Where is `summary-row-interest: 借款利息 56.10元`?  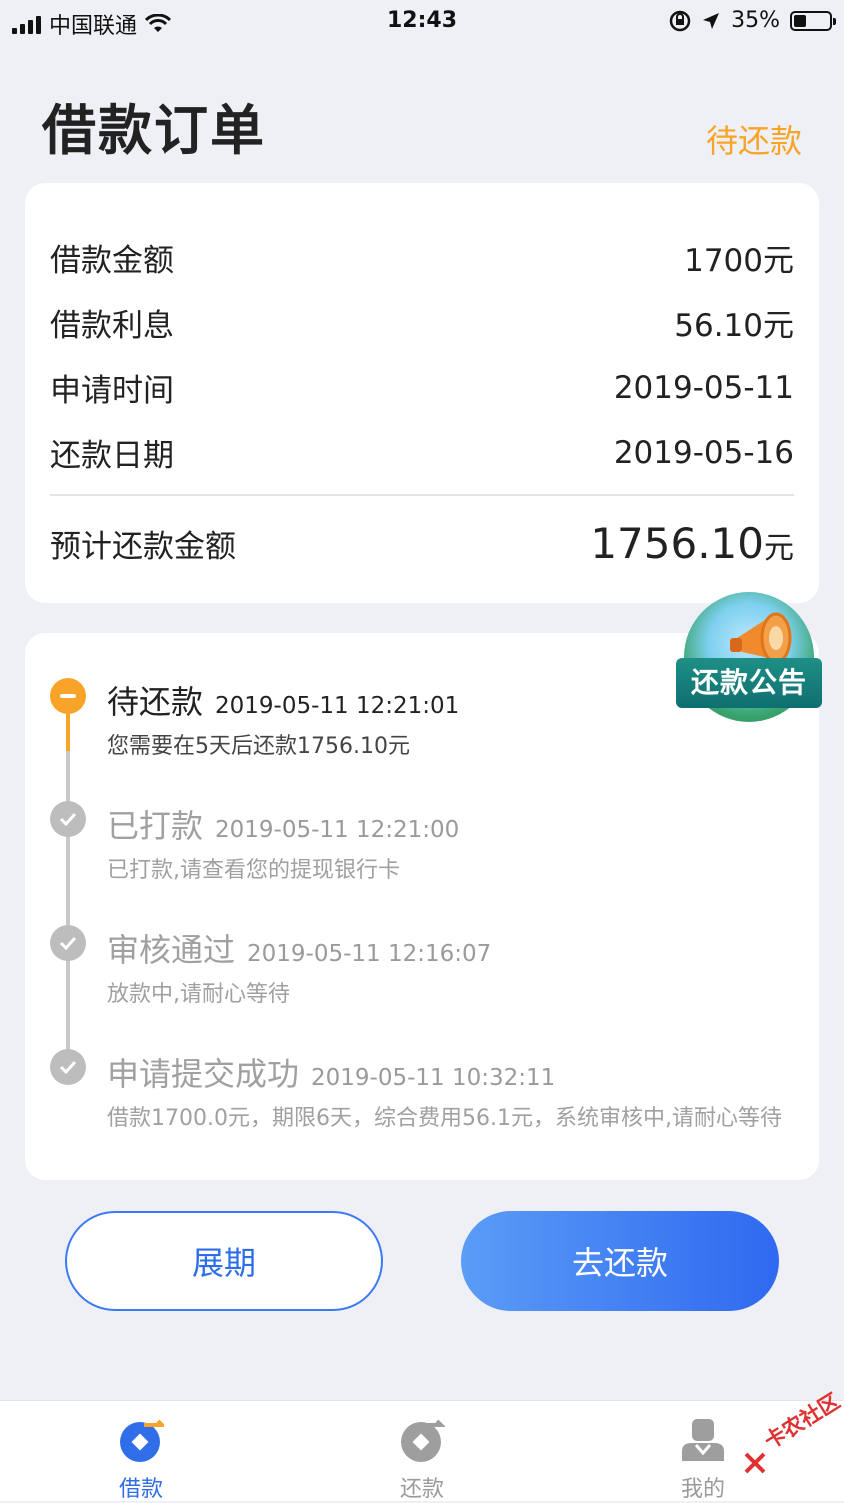 summary-row-interest: 借款利息 56.10元 is located at coordinates (422, 322).